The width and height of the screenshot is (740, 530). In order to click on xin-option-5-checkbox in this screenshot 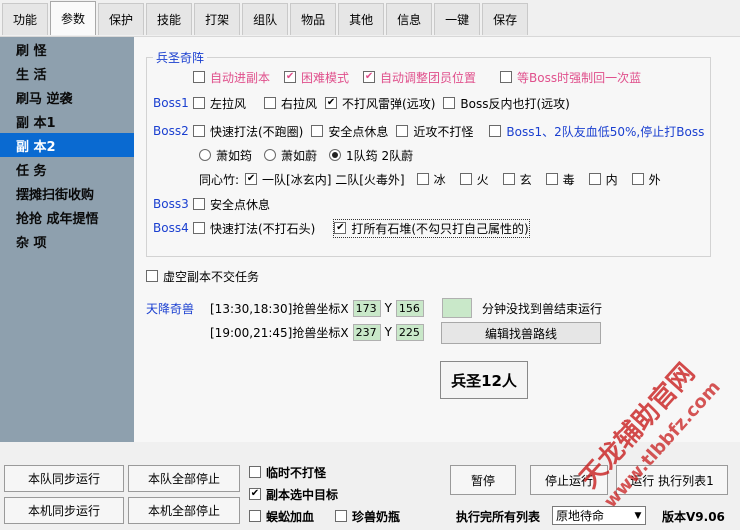, I will do `click(594, 179)`.